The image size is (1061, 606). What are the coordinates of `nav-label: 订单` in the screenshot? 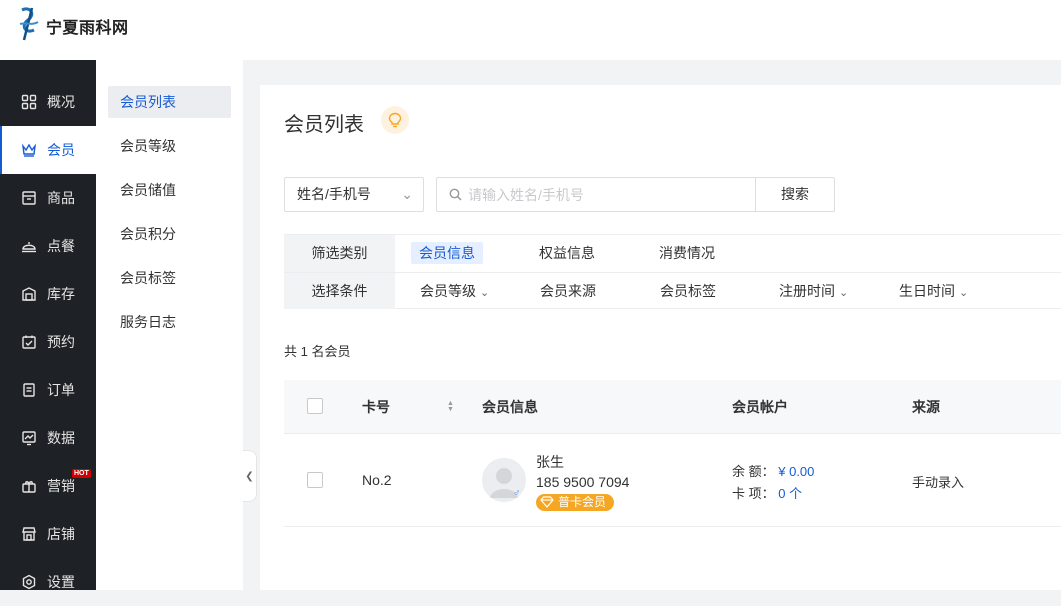 It's located at (61, 390).